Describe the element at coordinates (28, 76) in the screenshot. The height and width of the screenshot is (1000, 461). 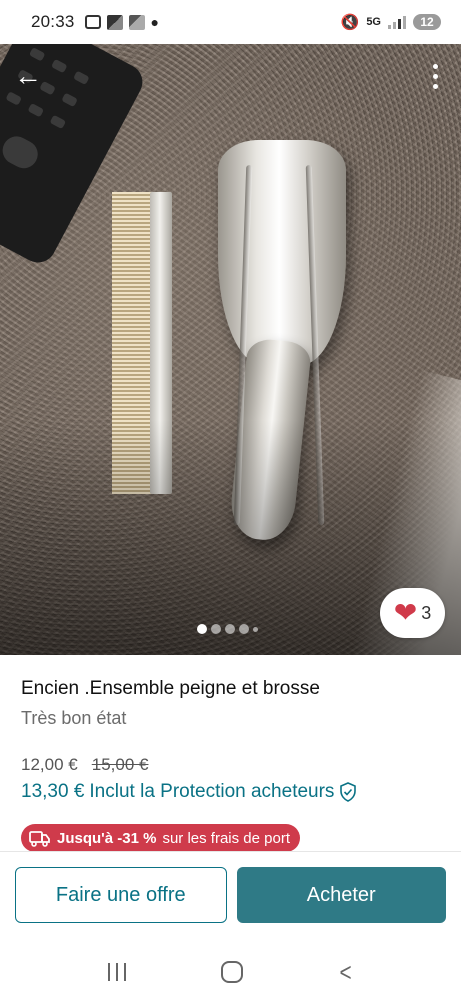
I see `back-arrow-icon: ←` at that location.